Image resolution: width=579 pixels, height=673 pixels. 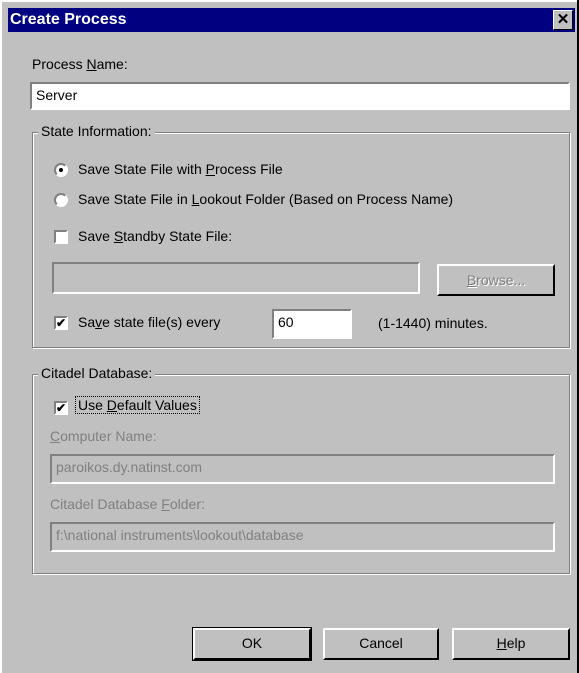 What do you see at coordinates (433, 323) in the screenshot?
I see `save-interval-range: (1-1440) minutes.` at bounding box center [433, 323].